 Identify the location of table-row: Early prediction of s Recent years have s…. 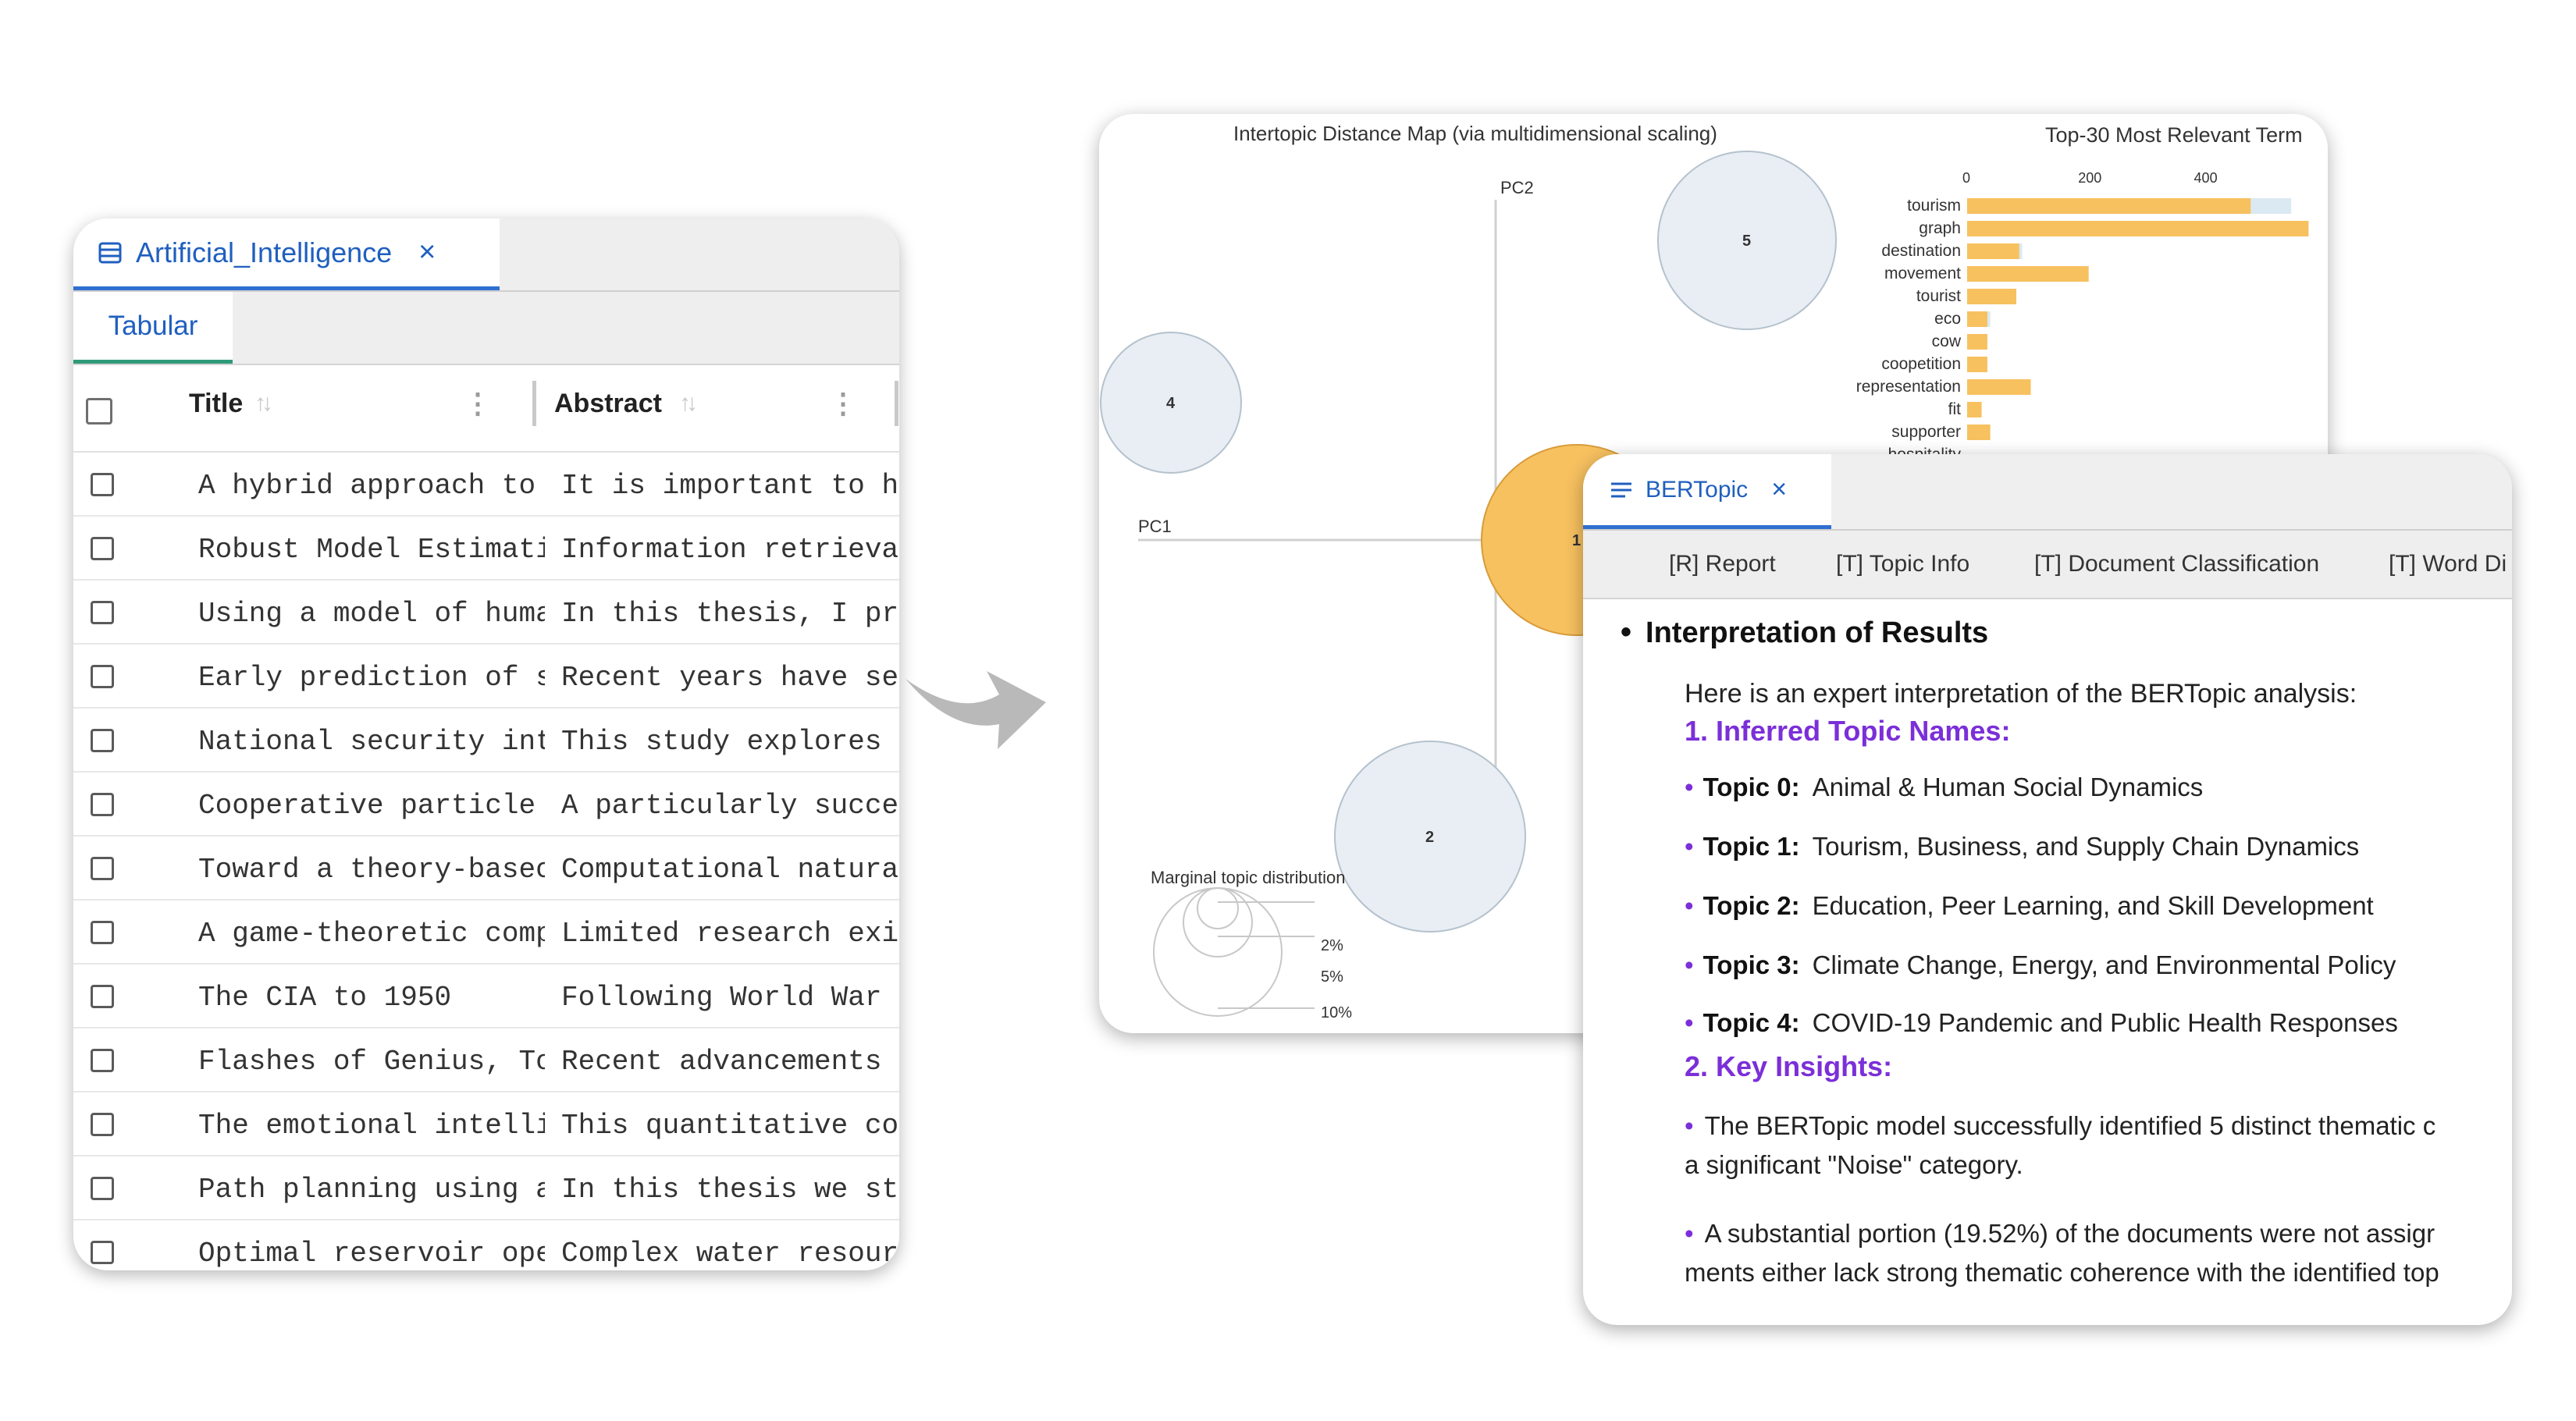
(486, 677).